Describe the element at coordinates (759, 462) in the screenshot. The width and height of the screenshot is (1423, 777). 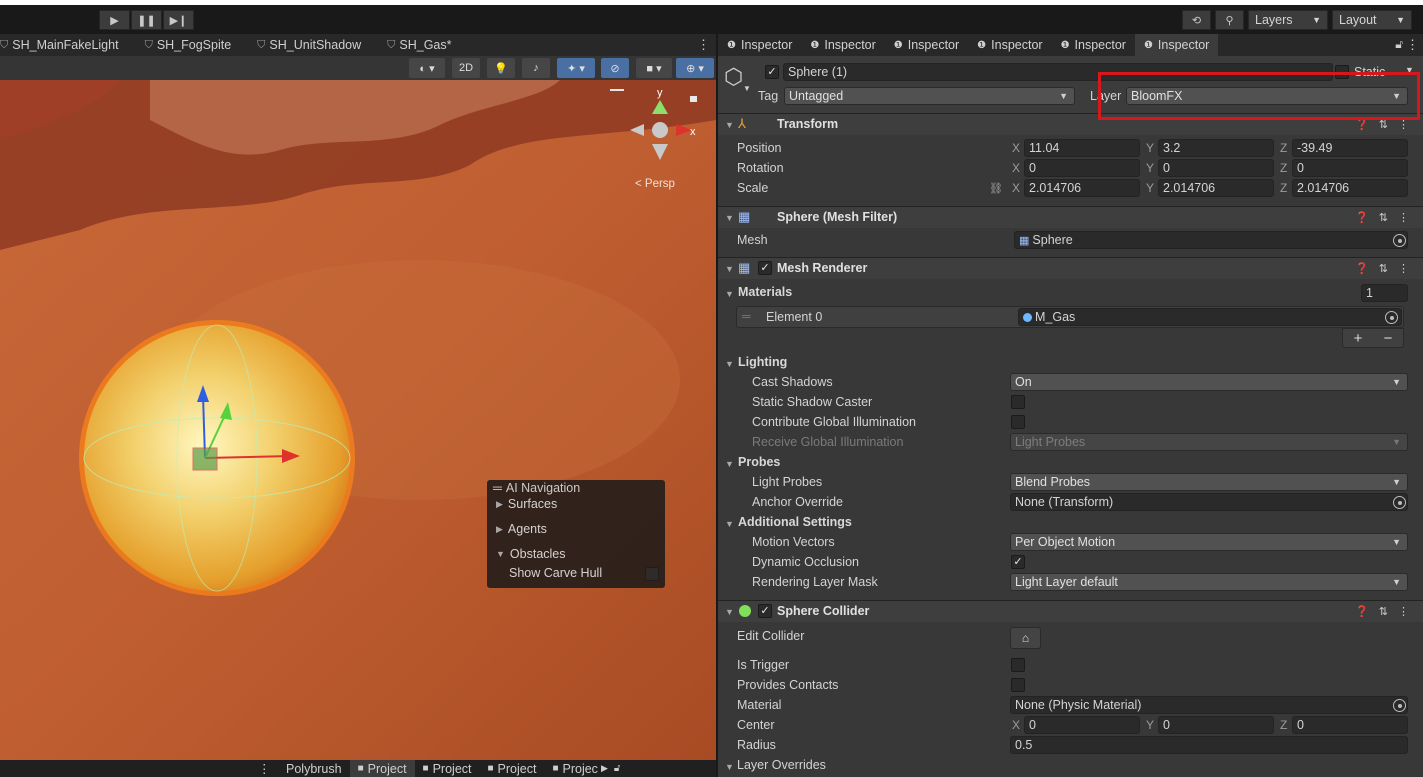
I see `probes-label: Probes` at that location.